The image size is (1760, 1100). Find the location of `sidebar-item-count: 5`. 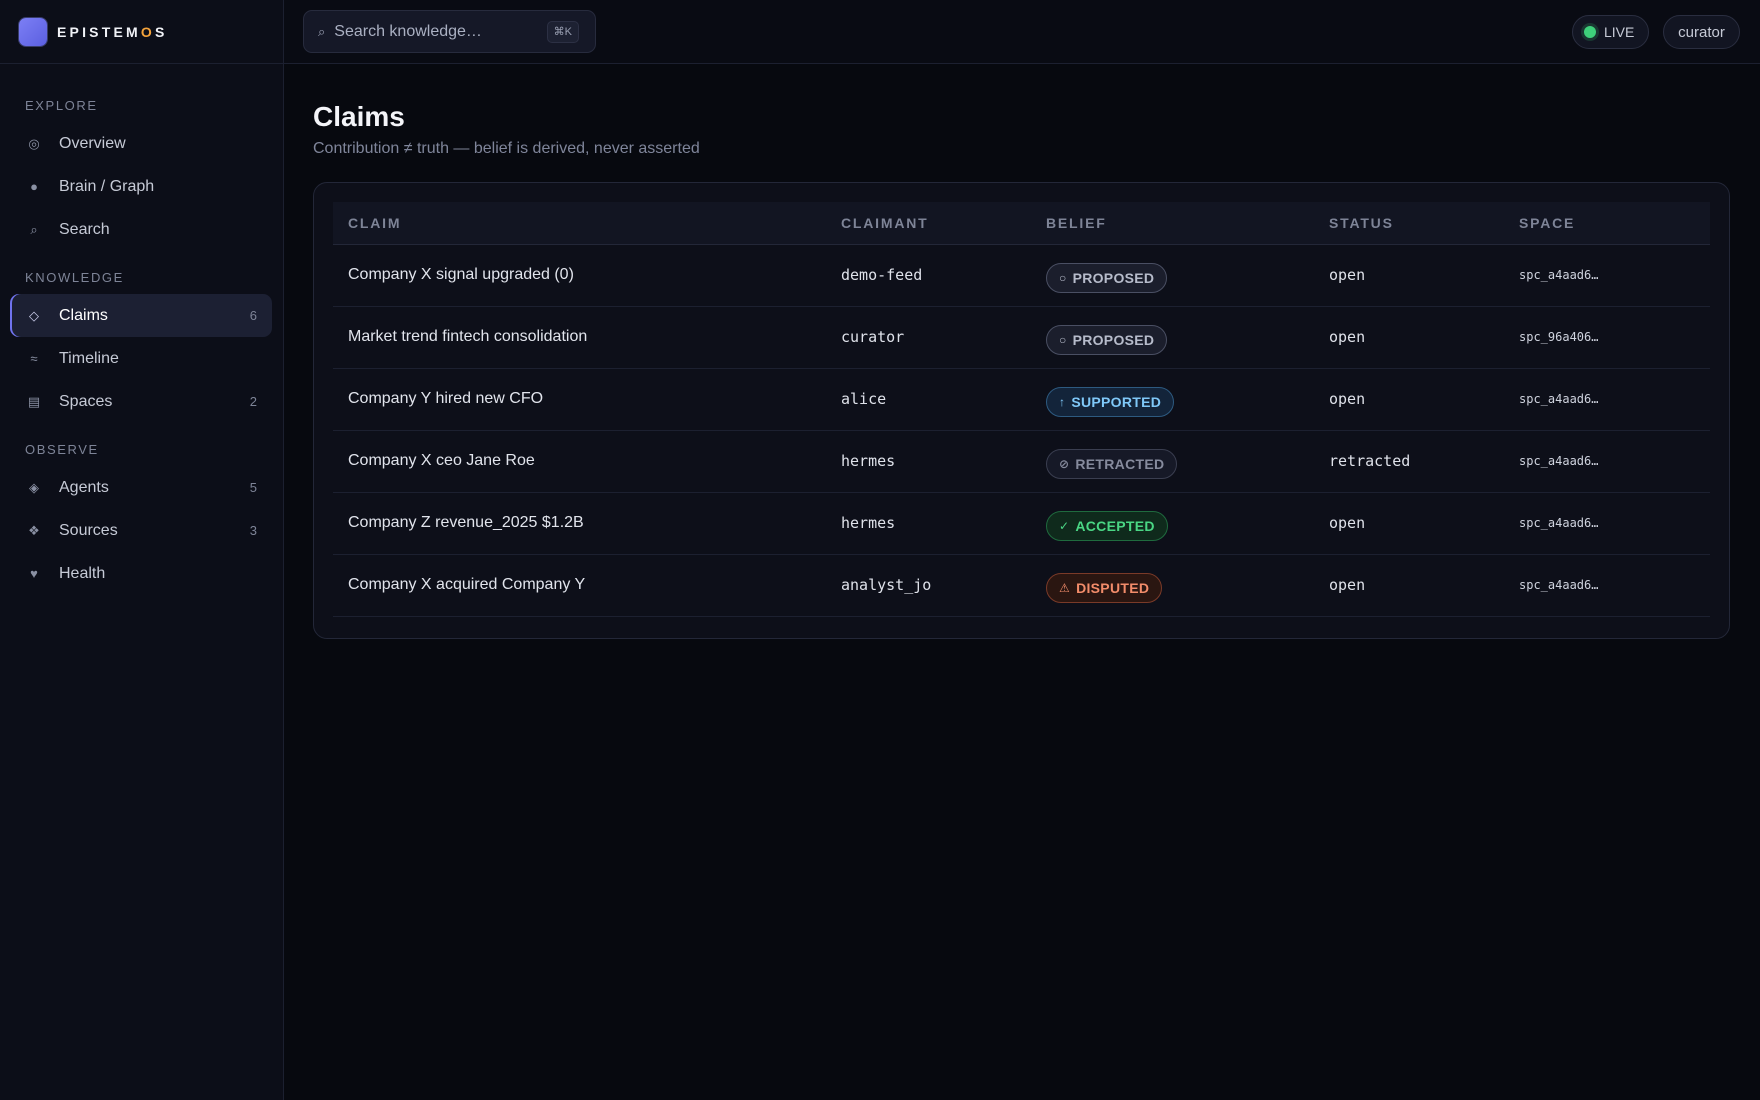

sidebar-item-count: 5 is located at coordinates (253, 487).